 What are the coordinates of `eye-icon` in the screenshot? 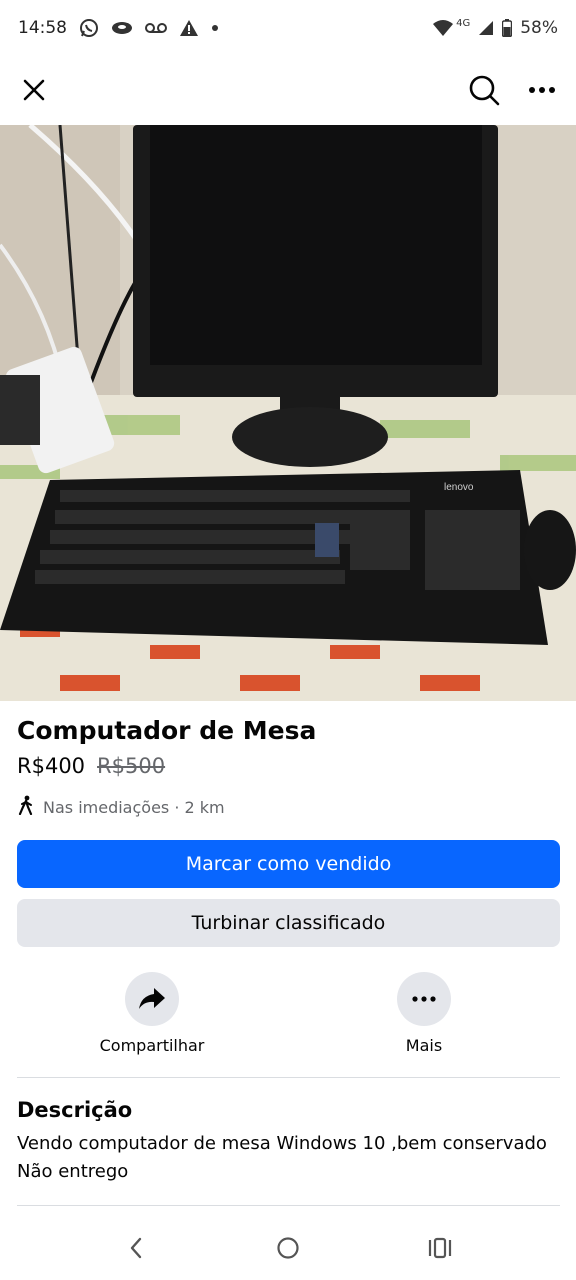 It's located at (122, 28).